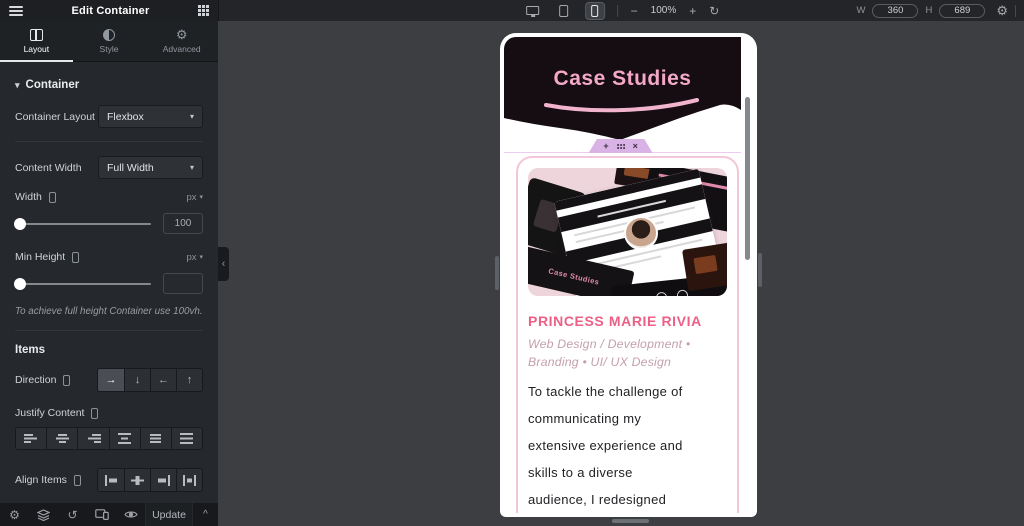  I want to click on responsive-mode-button, so click(101, 514).